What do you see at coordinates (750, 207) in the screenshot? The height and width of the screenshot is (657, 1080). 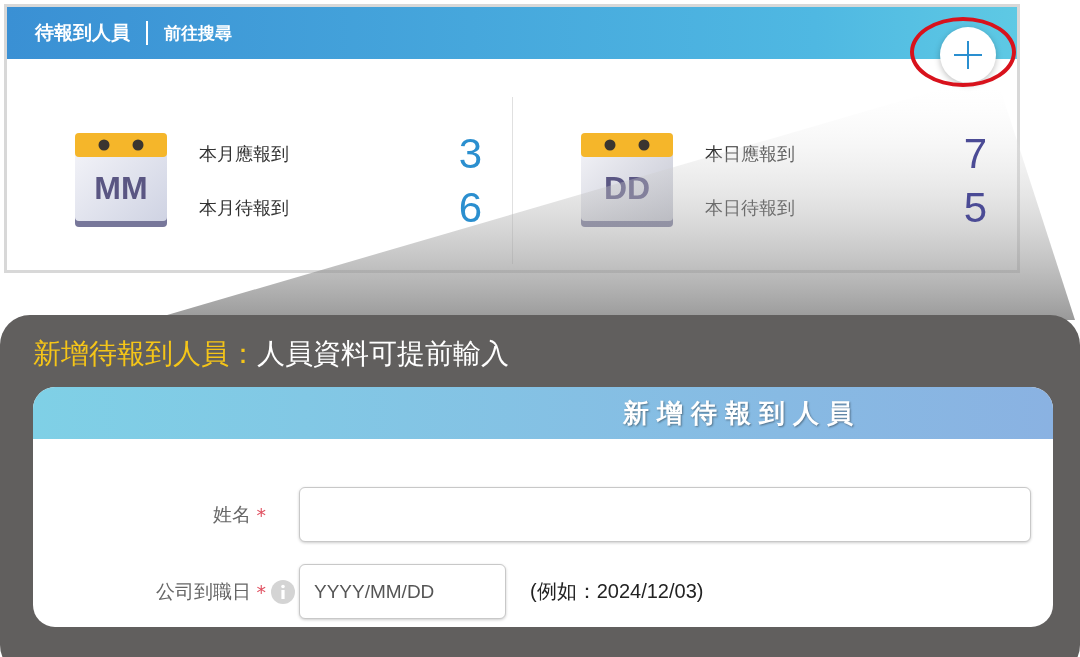 I see `stat-label: 本日待報到` at bounding box center [750, 207].